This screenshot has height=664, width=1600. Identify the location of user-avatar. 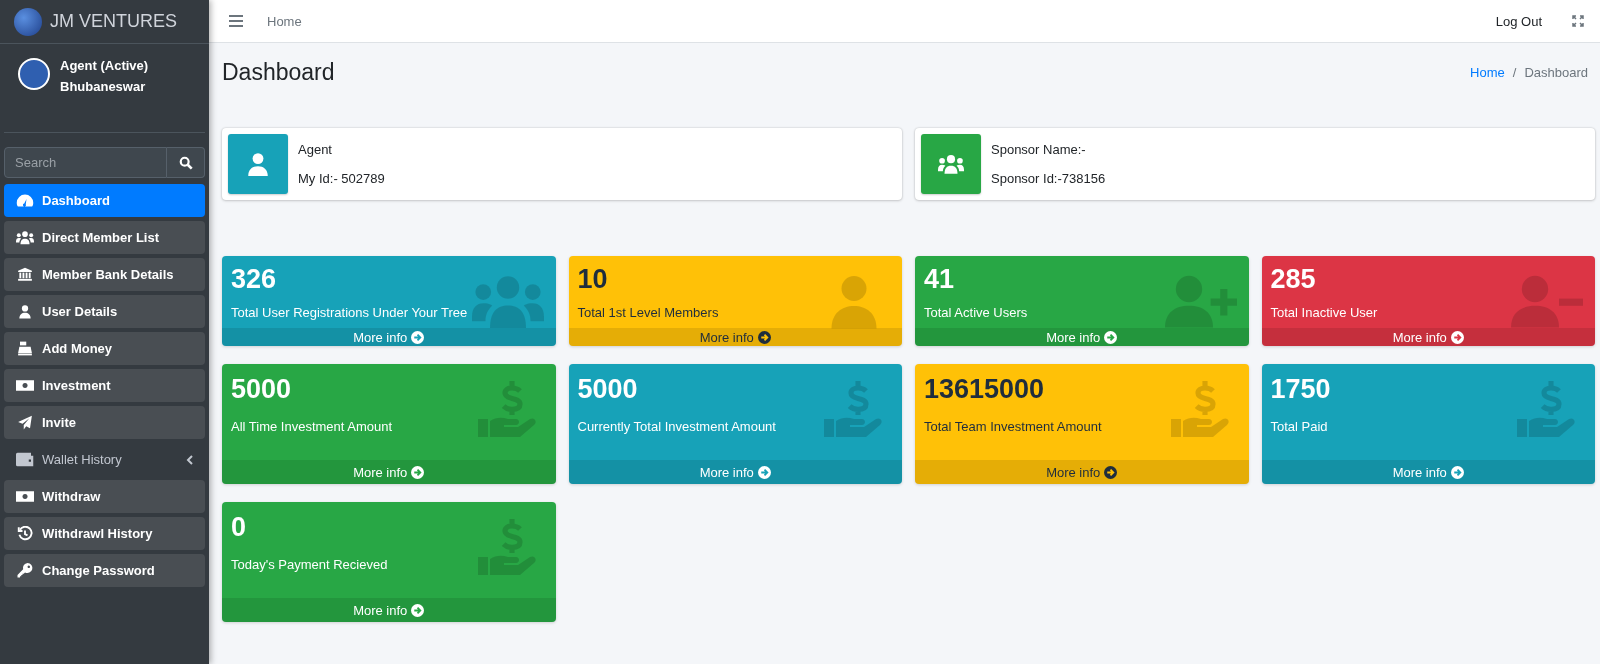
(34, 74).